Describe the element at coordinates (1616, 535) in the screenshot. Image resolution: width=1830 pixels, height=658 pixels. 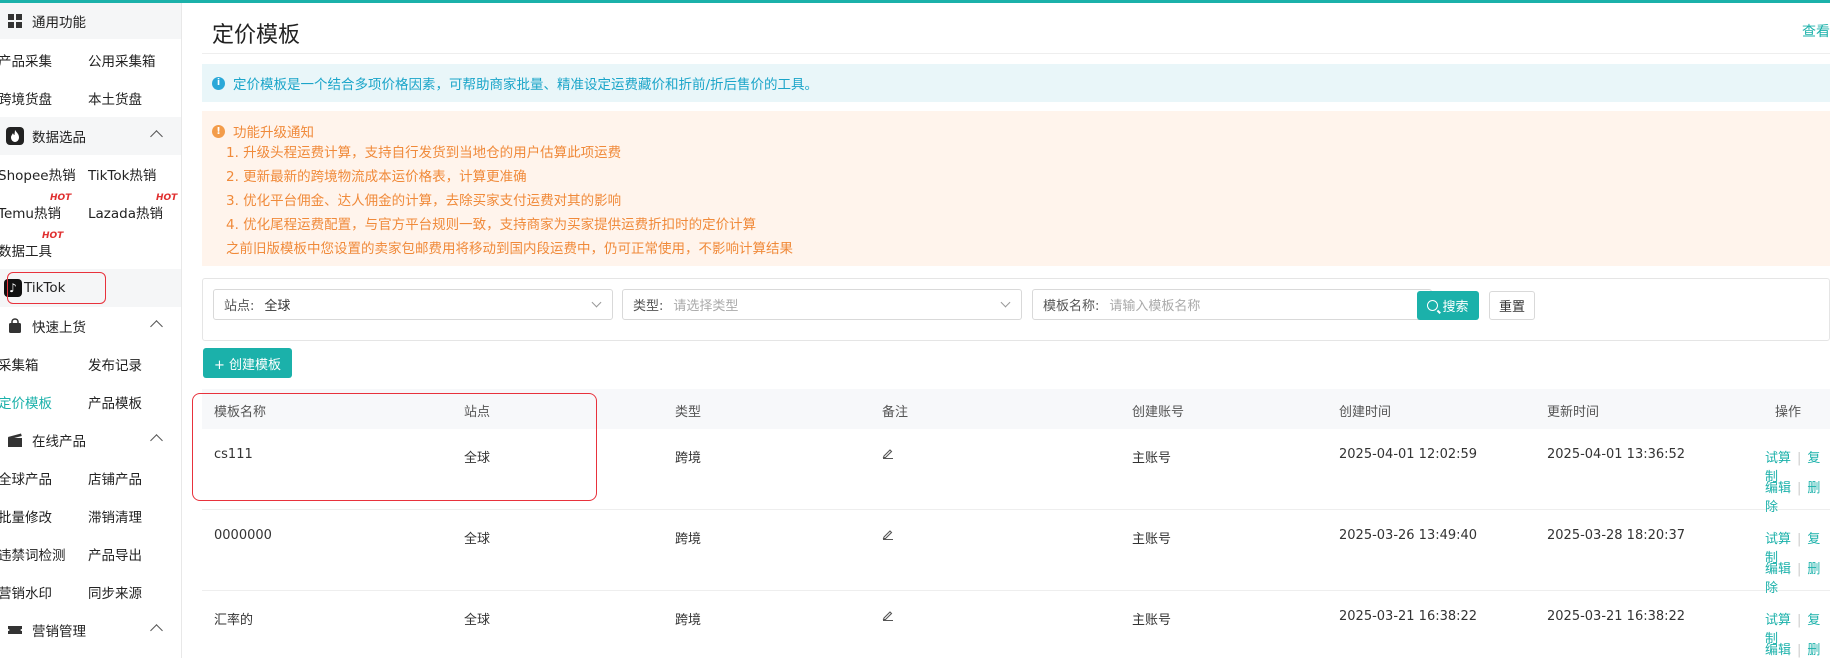
I see `cell-updated-time: 2025-03-28 18:20:37` at that location.